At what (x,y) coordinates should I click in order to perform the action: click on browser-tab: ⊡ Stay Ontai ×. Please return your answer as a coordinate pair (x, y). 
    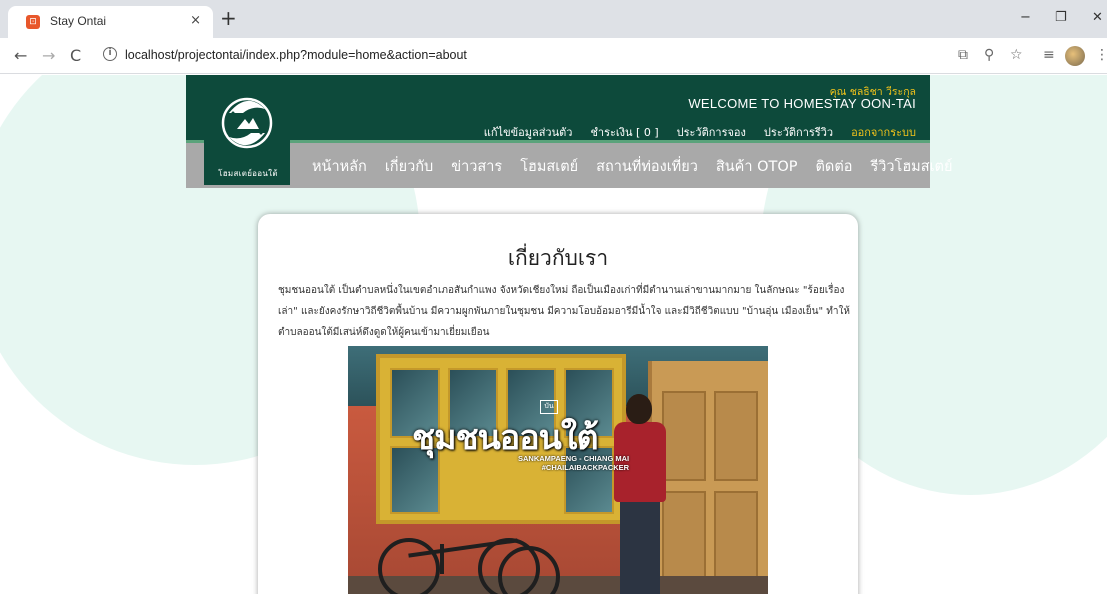
    Looking at the image, I should click on (110, 22).